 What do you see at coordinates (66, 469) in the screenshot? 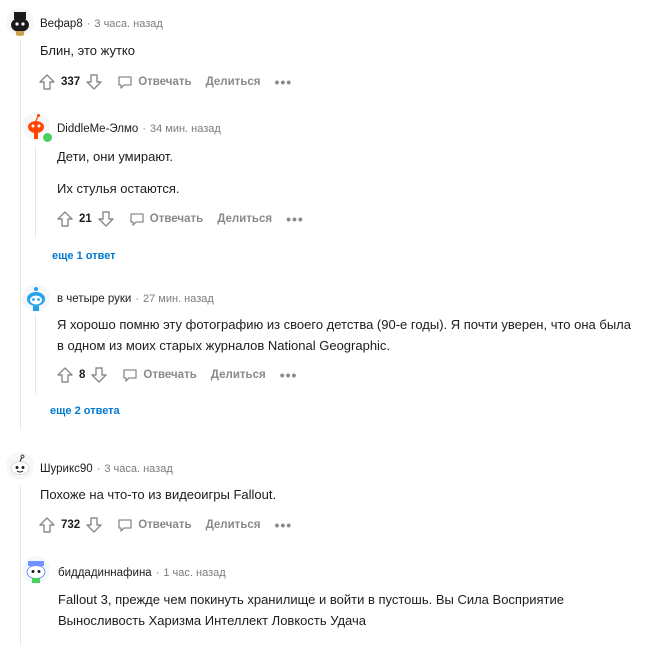
I see `author-name: Шурикс90` at bounding box center [66, 469].